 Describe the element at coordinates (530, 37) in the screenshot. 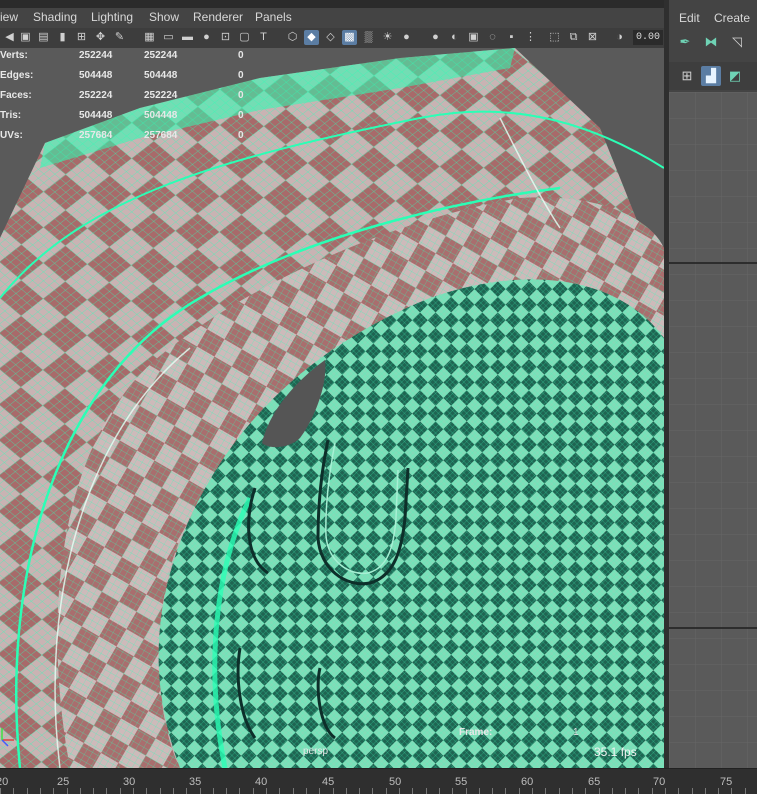

I see `xray-joints-icon: ⋮` at that location.